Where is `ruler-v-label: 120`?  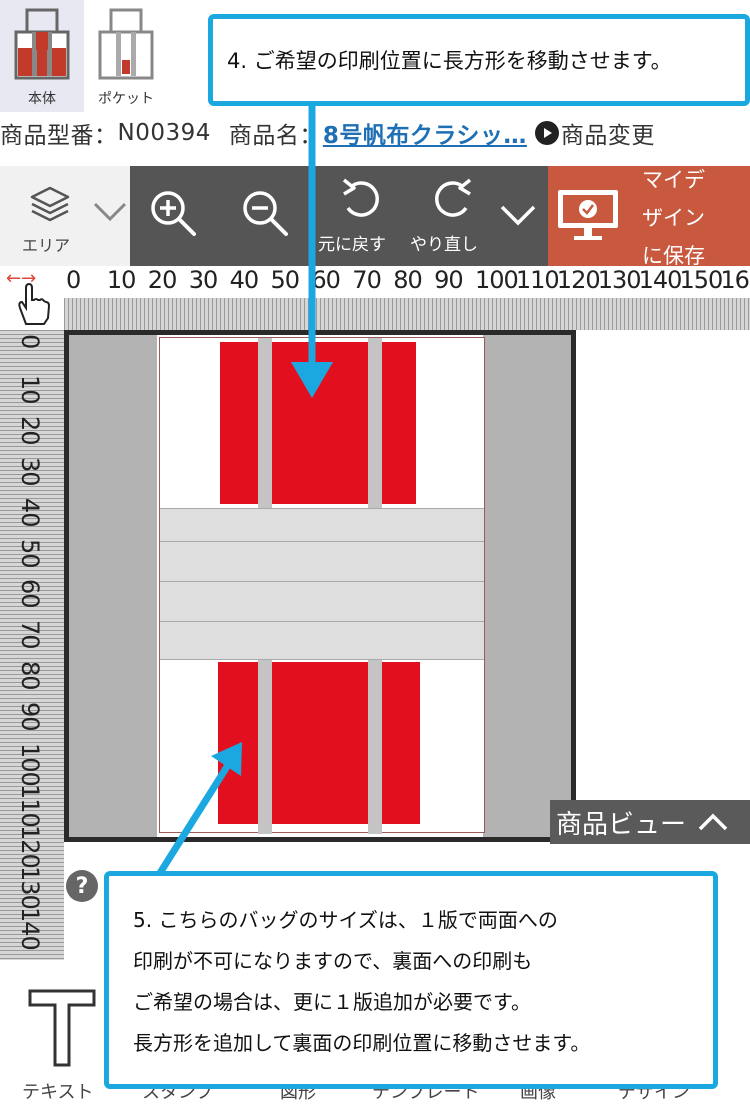
ruler-v-label: 120 is located at coordinates (30, 846).